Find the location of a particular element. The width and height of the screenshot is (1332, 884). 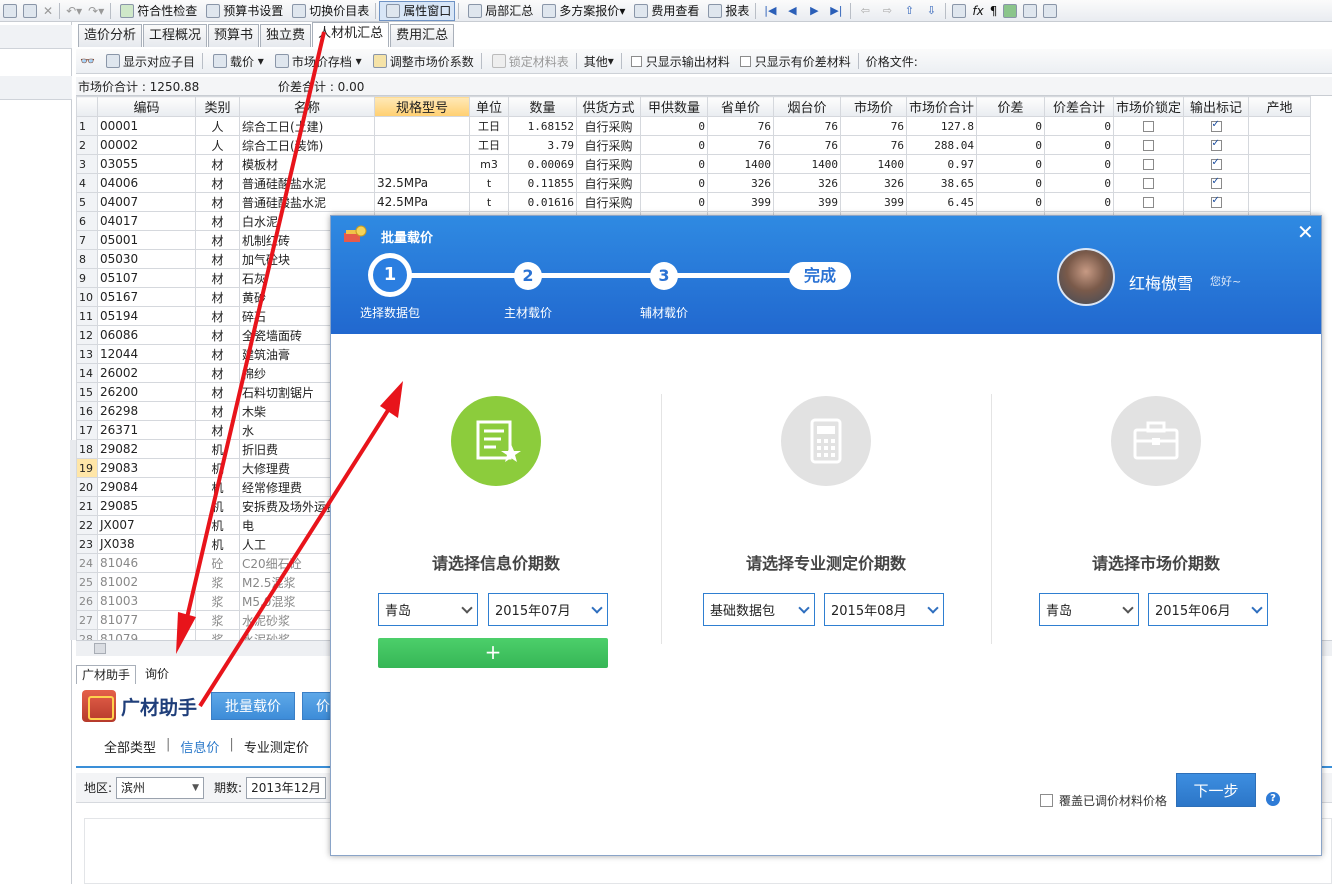

undo-icon: ↶▾ is located at coordinates (74, 11).